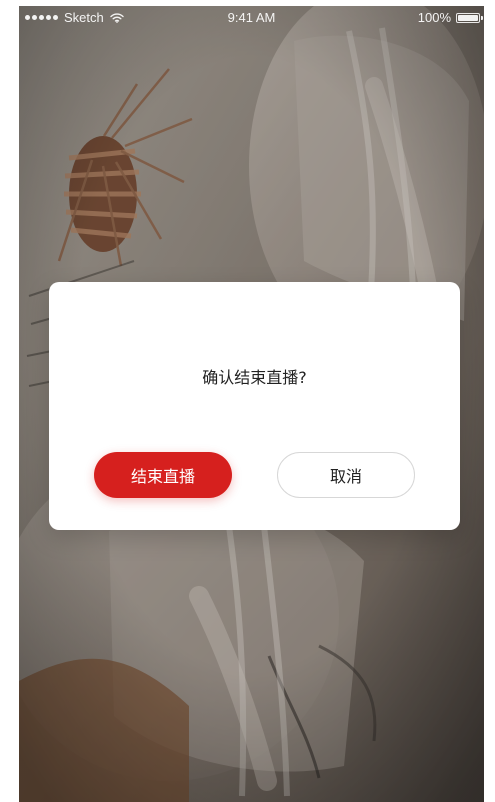 The width and height of the screenshot is (495, 802). Describe the element at coordinates (163, 475) in the screenshot. I see `end-live-button: 结束直播` at that location.